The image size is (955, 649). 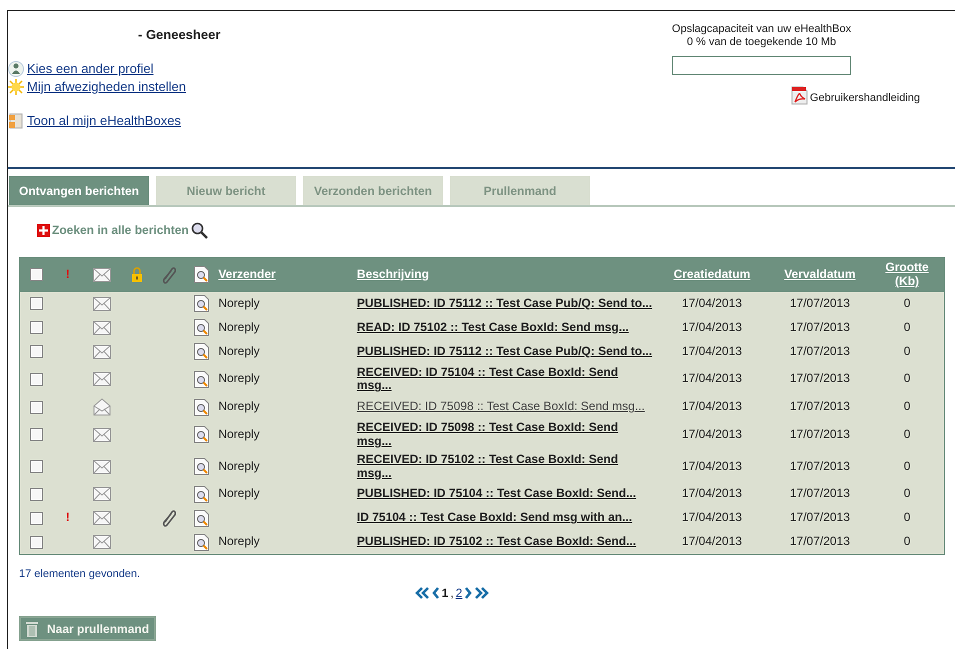 What do you see at coordinates (169, 275) in the screenshot?
I see `paperclip-icon` at bounding box center [169, 275].